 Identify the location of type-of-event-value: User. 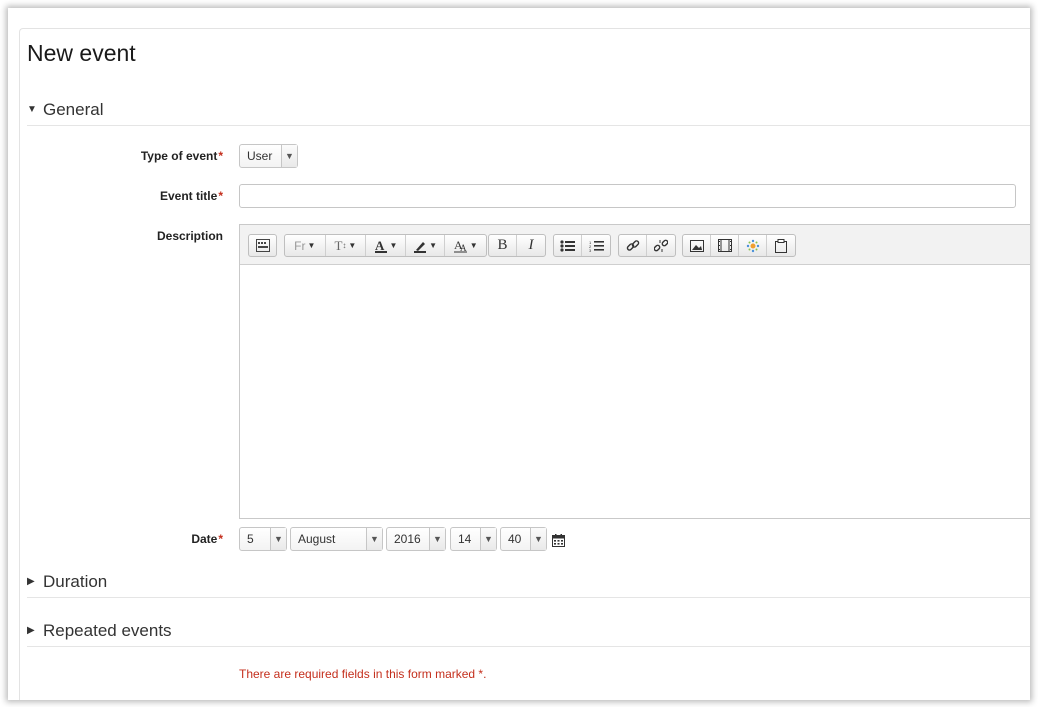
(260, 156).